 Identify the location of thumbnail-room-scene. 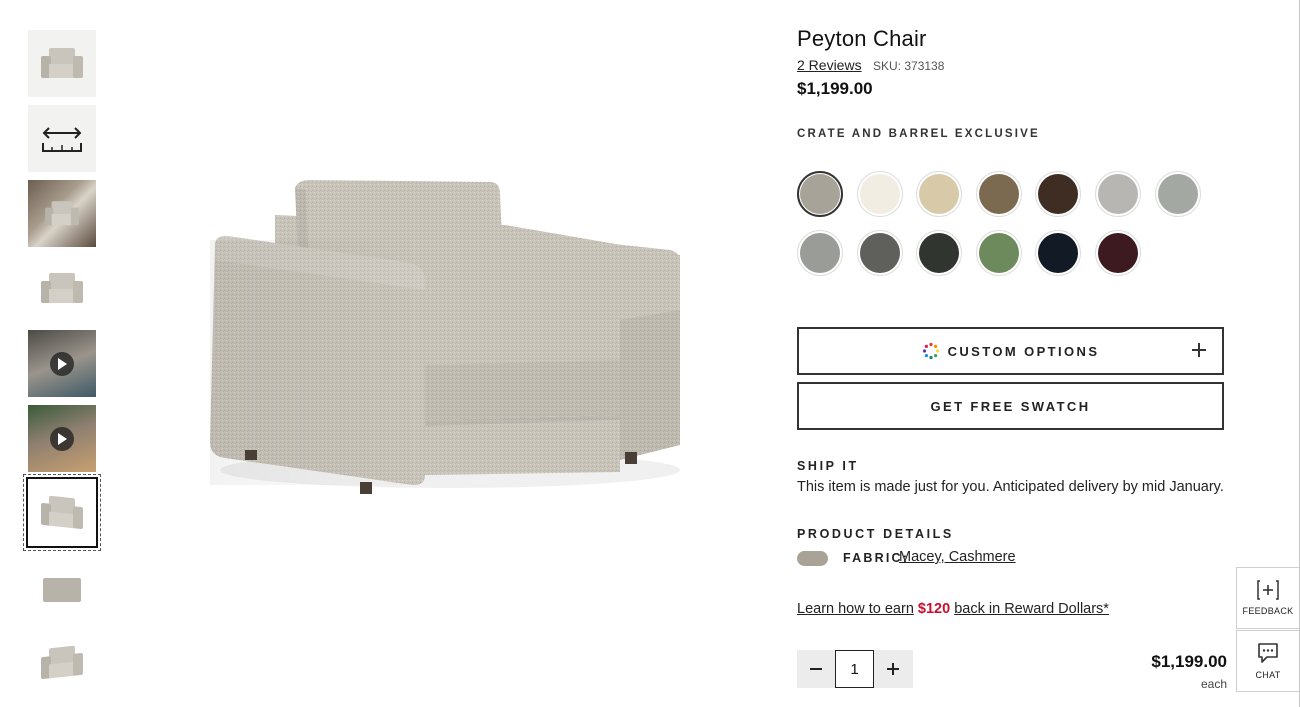
(62, 213).